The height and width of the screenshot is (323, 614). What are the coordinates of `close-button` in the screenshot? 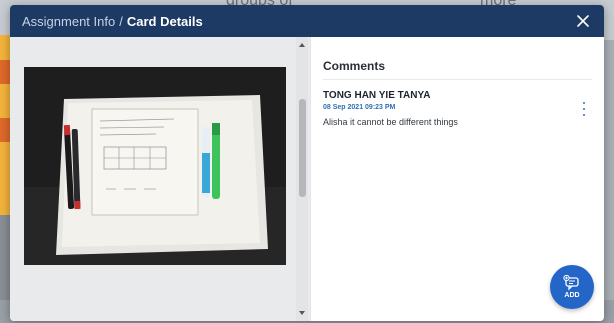 It's located at (583, 21).